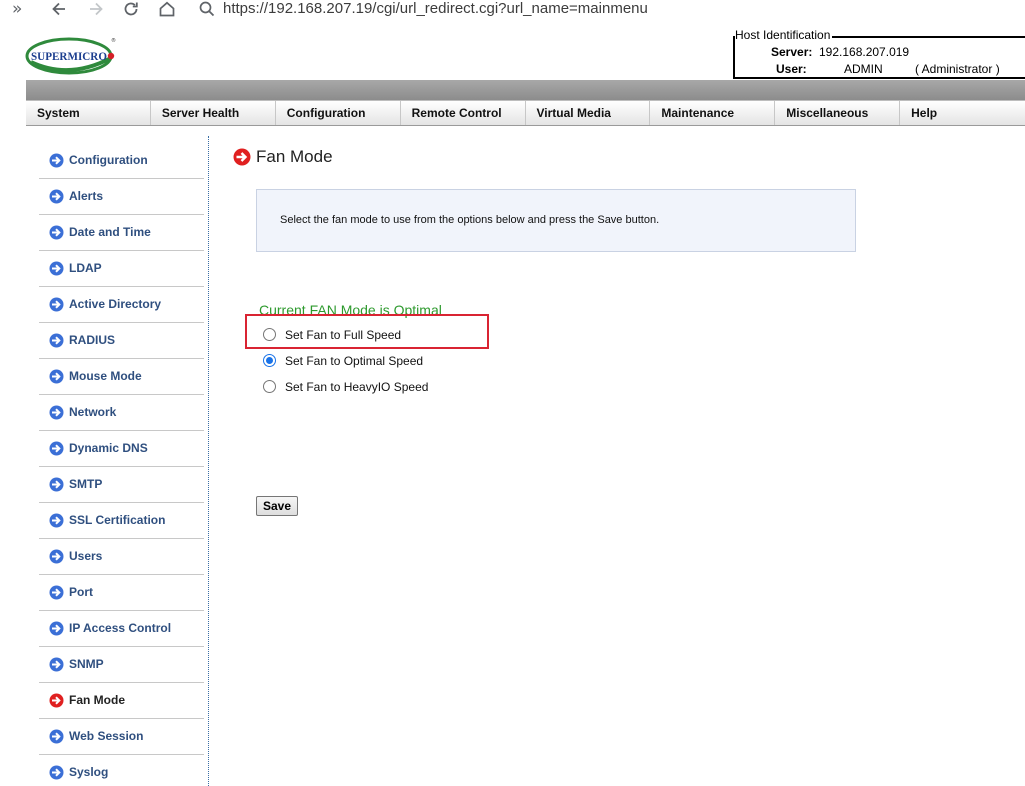  Describe the element at coordinates (121, 197) in the screenshot. I see `sidebar-item-alerts: Alerts` at that location.